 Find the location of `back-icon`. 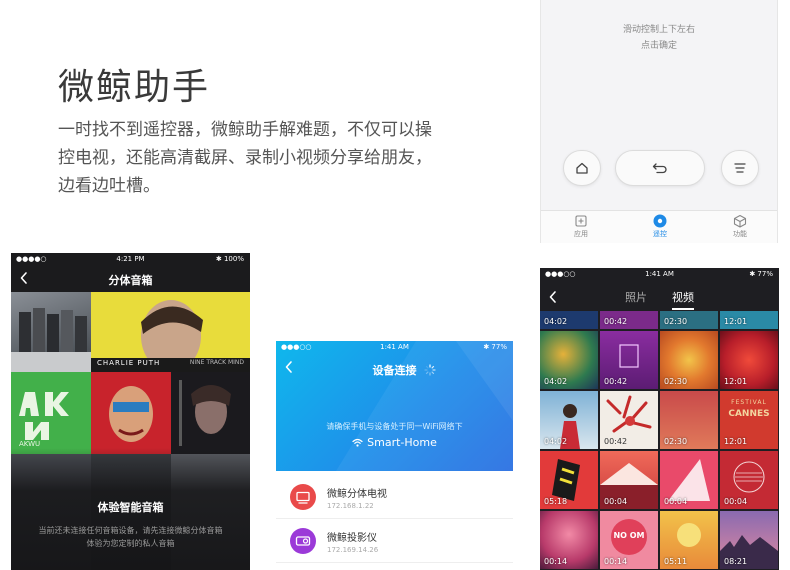

back-icon is located at coordinates (659, 168).